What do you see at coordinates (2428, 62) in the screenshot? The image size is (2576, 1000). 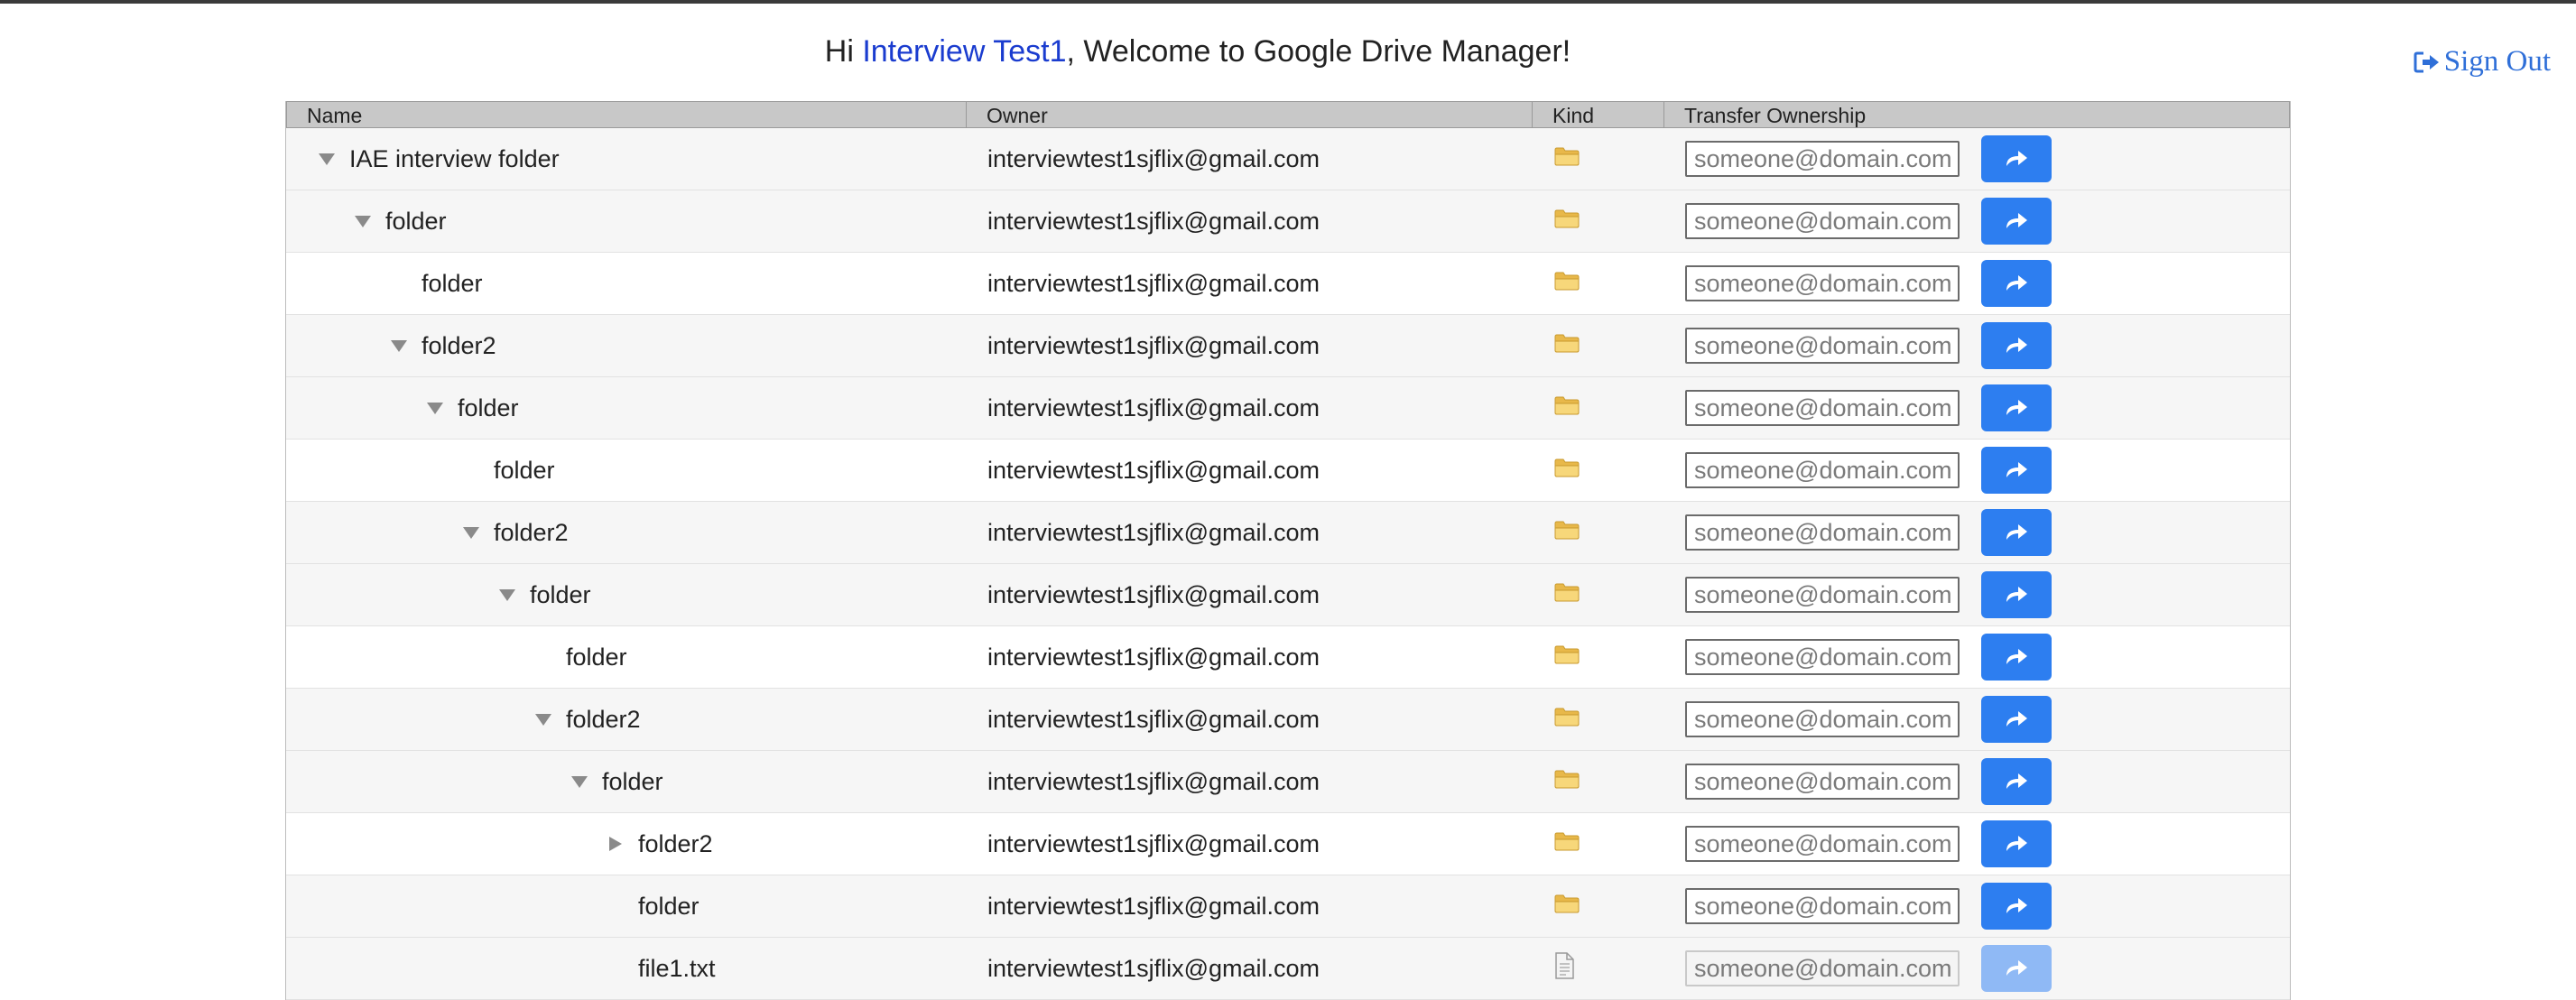 I see `sign-out-icon` at bounding box center [2428, 62].